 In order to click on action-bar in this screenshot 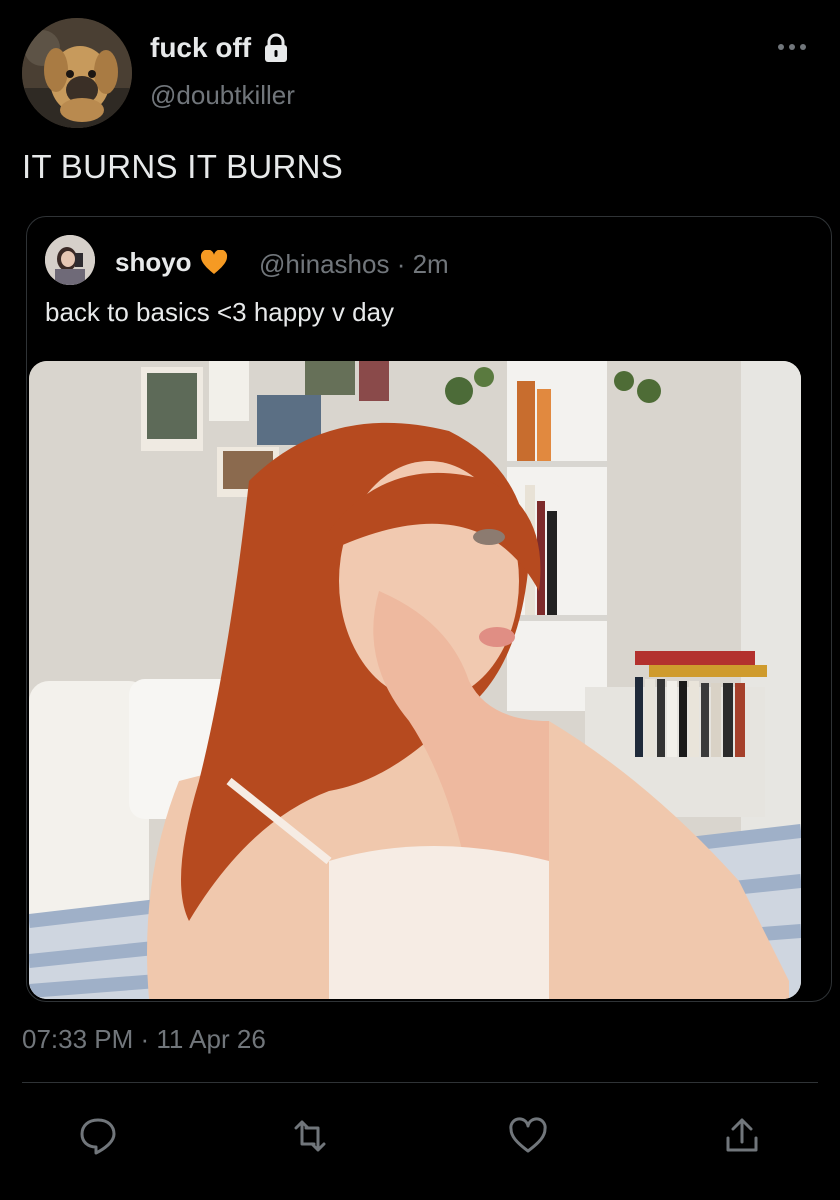, I will do `click(420, 1136)`.